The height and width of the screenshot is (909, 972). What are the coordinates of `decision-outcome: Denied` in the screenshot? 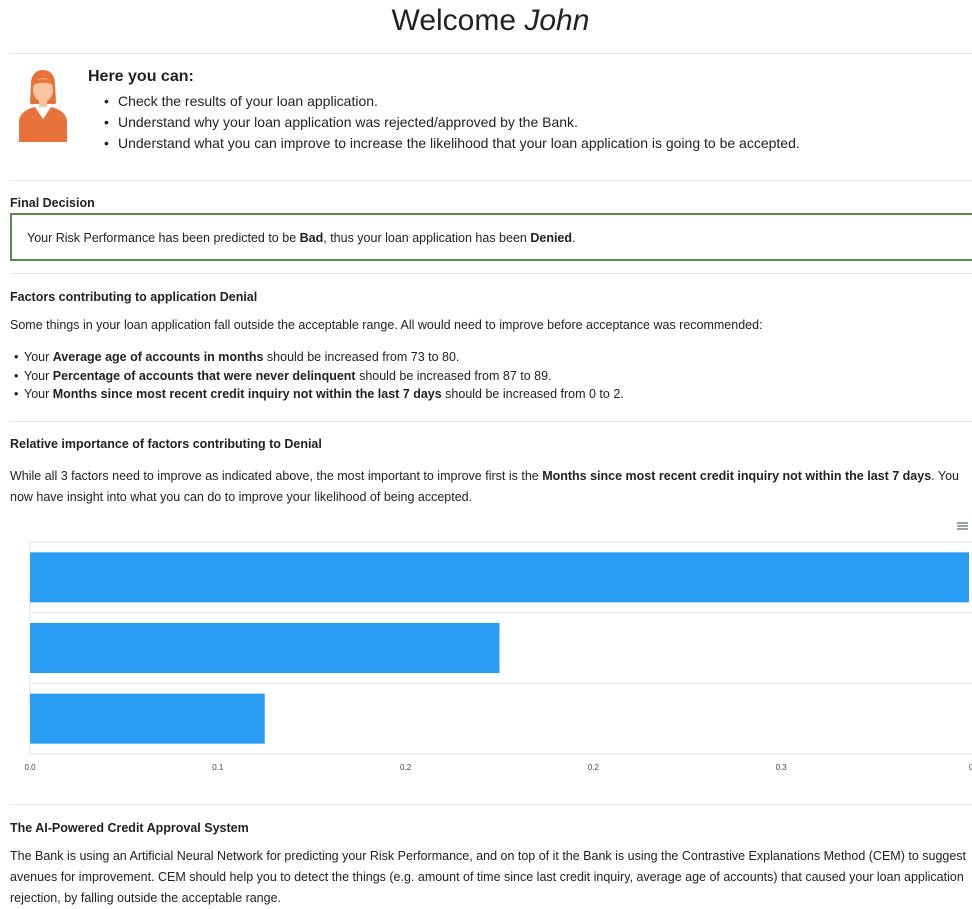 It's located at (551, 238).